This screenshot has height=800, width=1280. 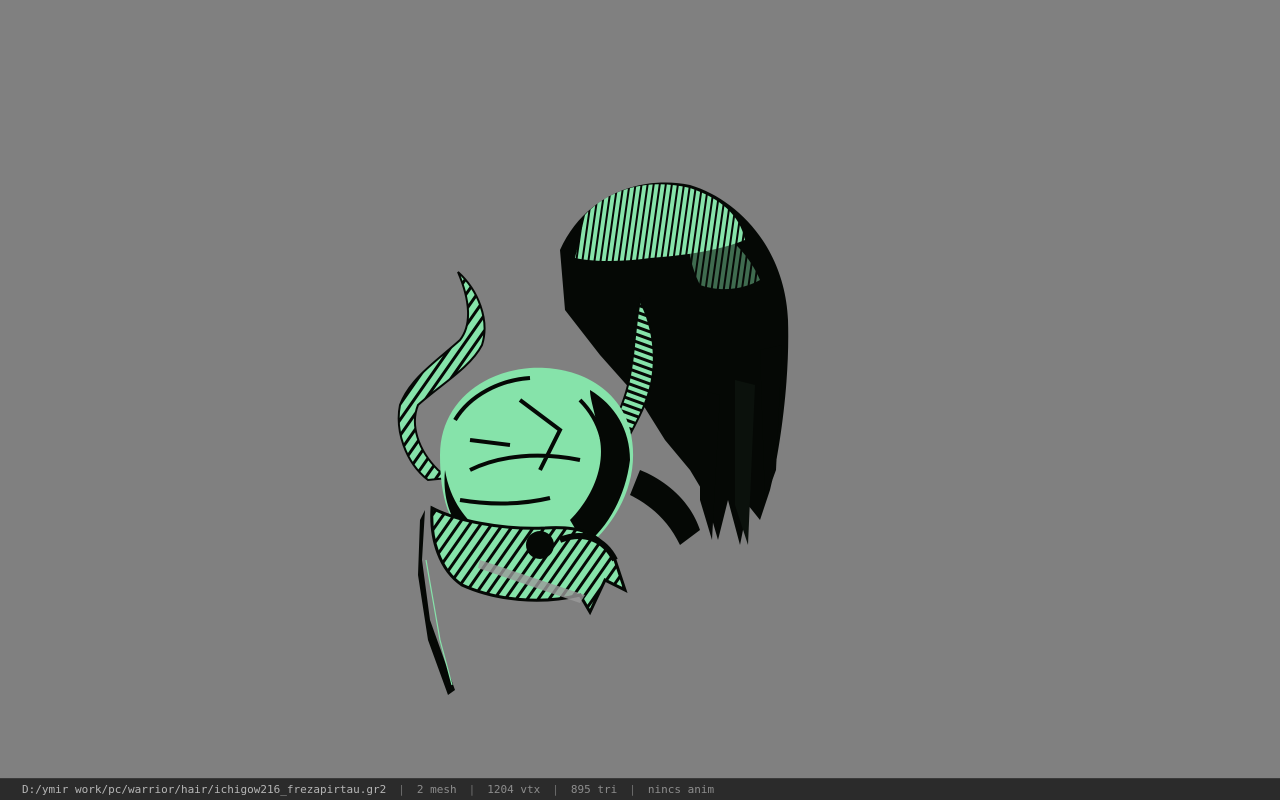 I want to click on triangle-count-label: 895 tri, so click(x=594, y=789).